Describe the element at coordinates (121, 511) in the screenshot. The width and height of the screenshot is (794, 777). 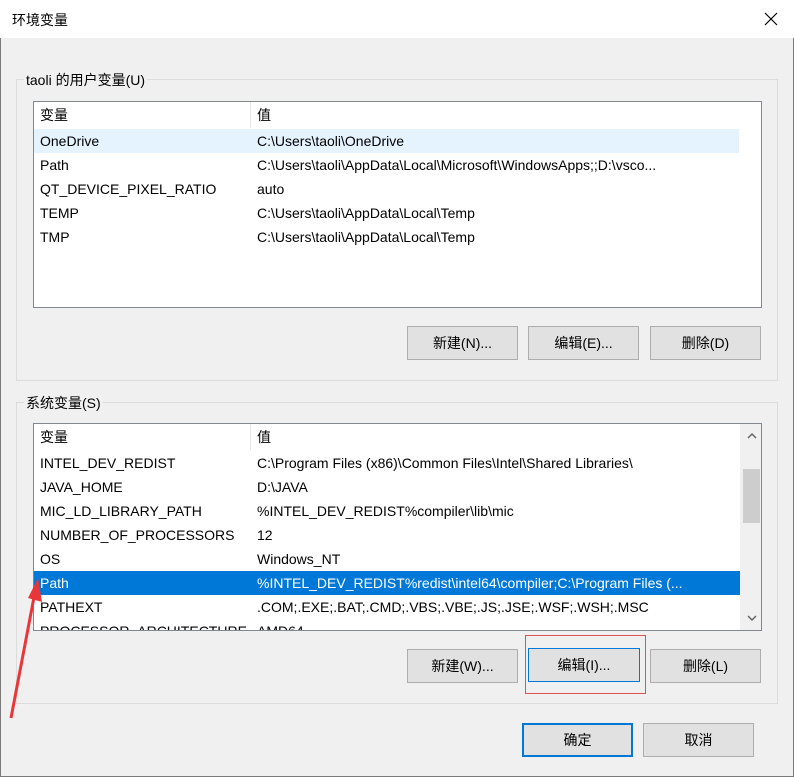
I see `variable-name: MIC_LD_LIBRARY_PATH` at that location.